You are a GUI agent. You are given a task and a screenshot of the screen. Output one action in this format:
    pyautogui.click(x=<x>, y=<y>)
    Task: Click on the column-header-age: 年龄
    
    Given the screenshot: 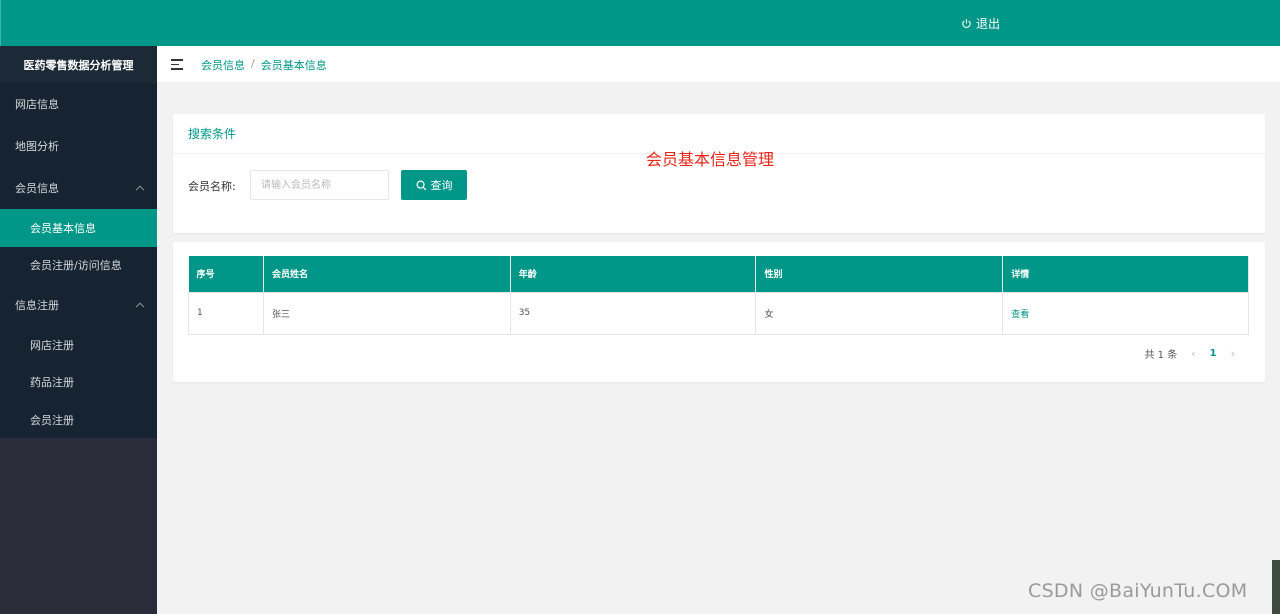 What is the action you would take?
    pyautogui.click(x=633, y=274)
    